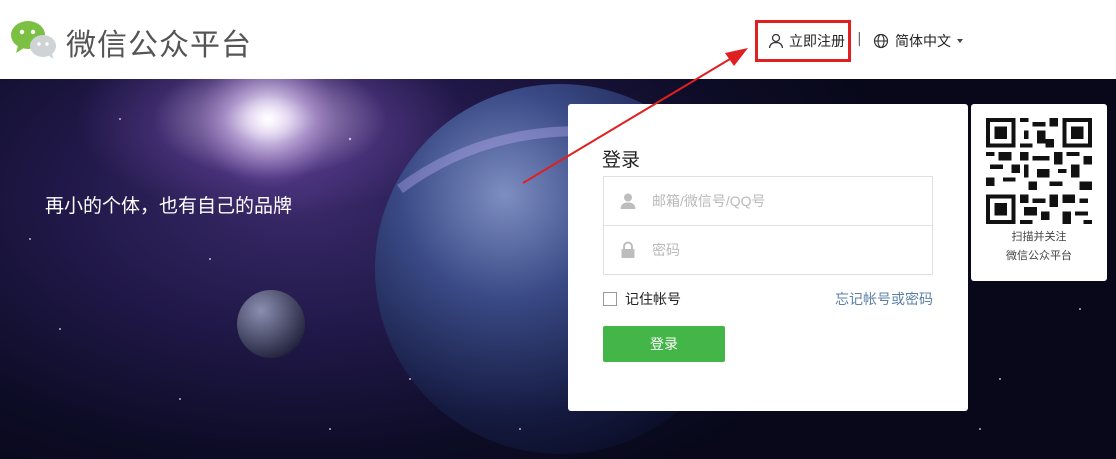 This screenshot has height=459, width=1116. Describe the element at coordinates (1039, 236) in the screenshot. I see `qr-caption-line1: 扫描并关注` at that location.